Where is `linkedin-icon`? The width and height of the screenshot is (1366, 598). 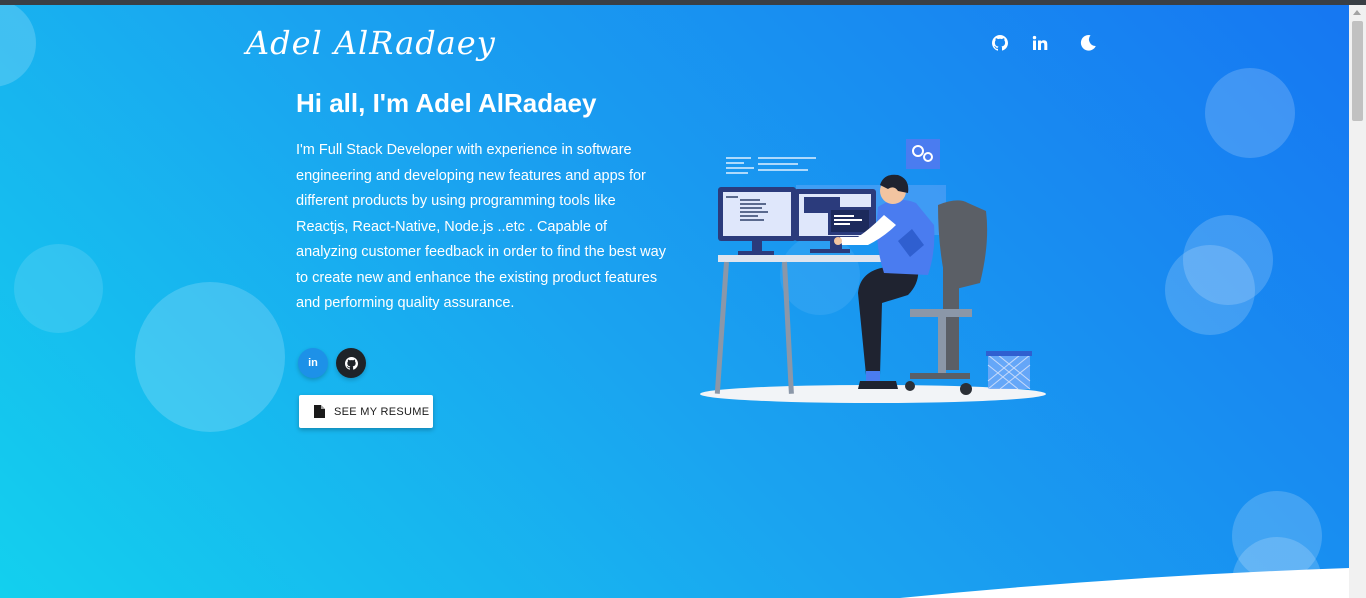
linkedin-icon is located at coordinates (1040, 43).